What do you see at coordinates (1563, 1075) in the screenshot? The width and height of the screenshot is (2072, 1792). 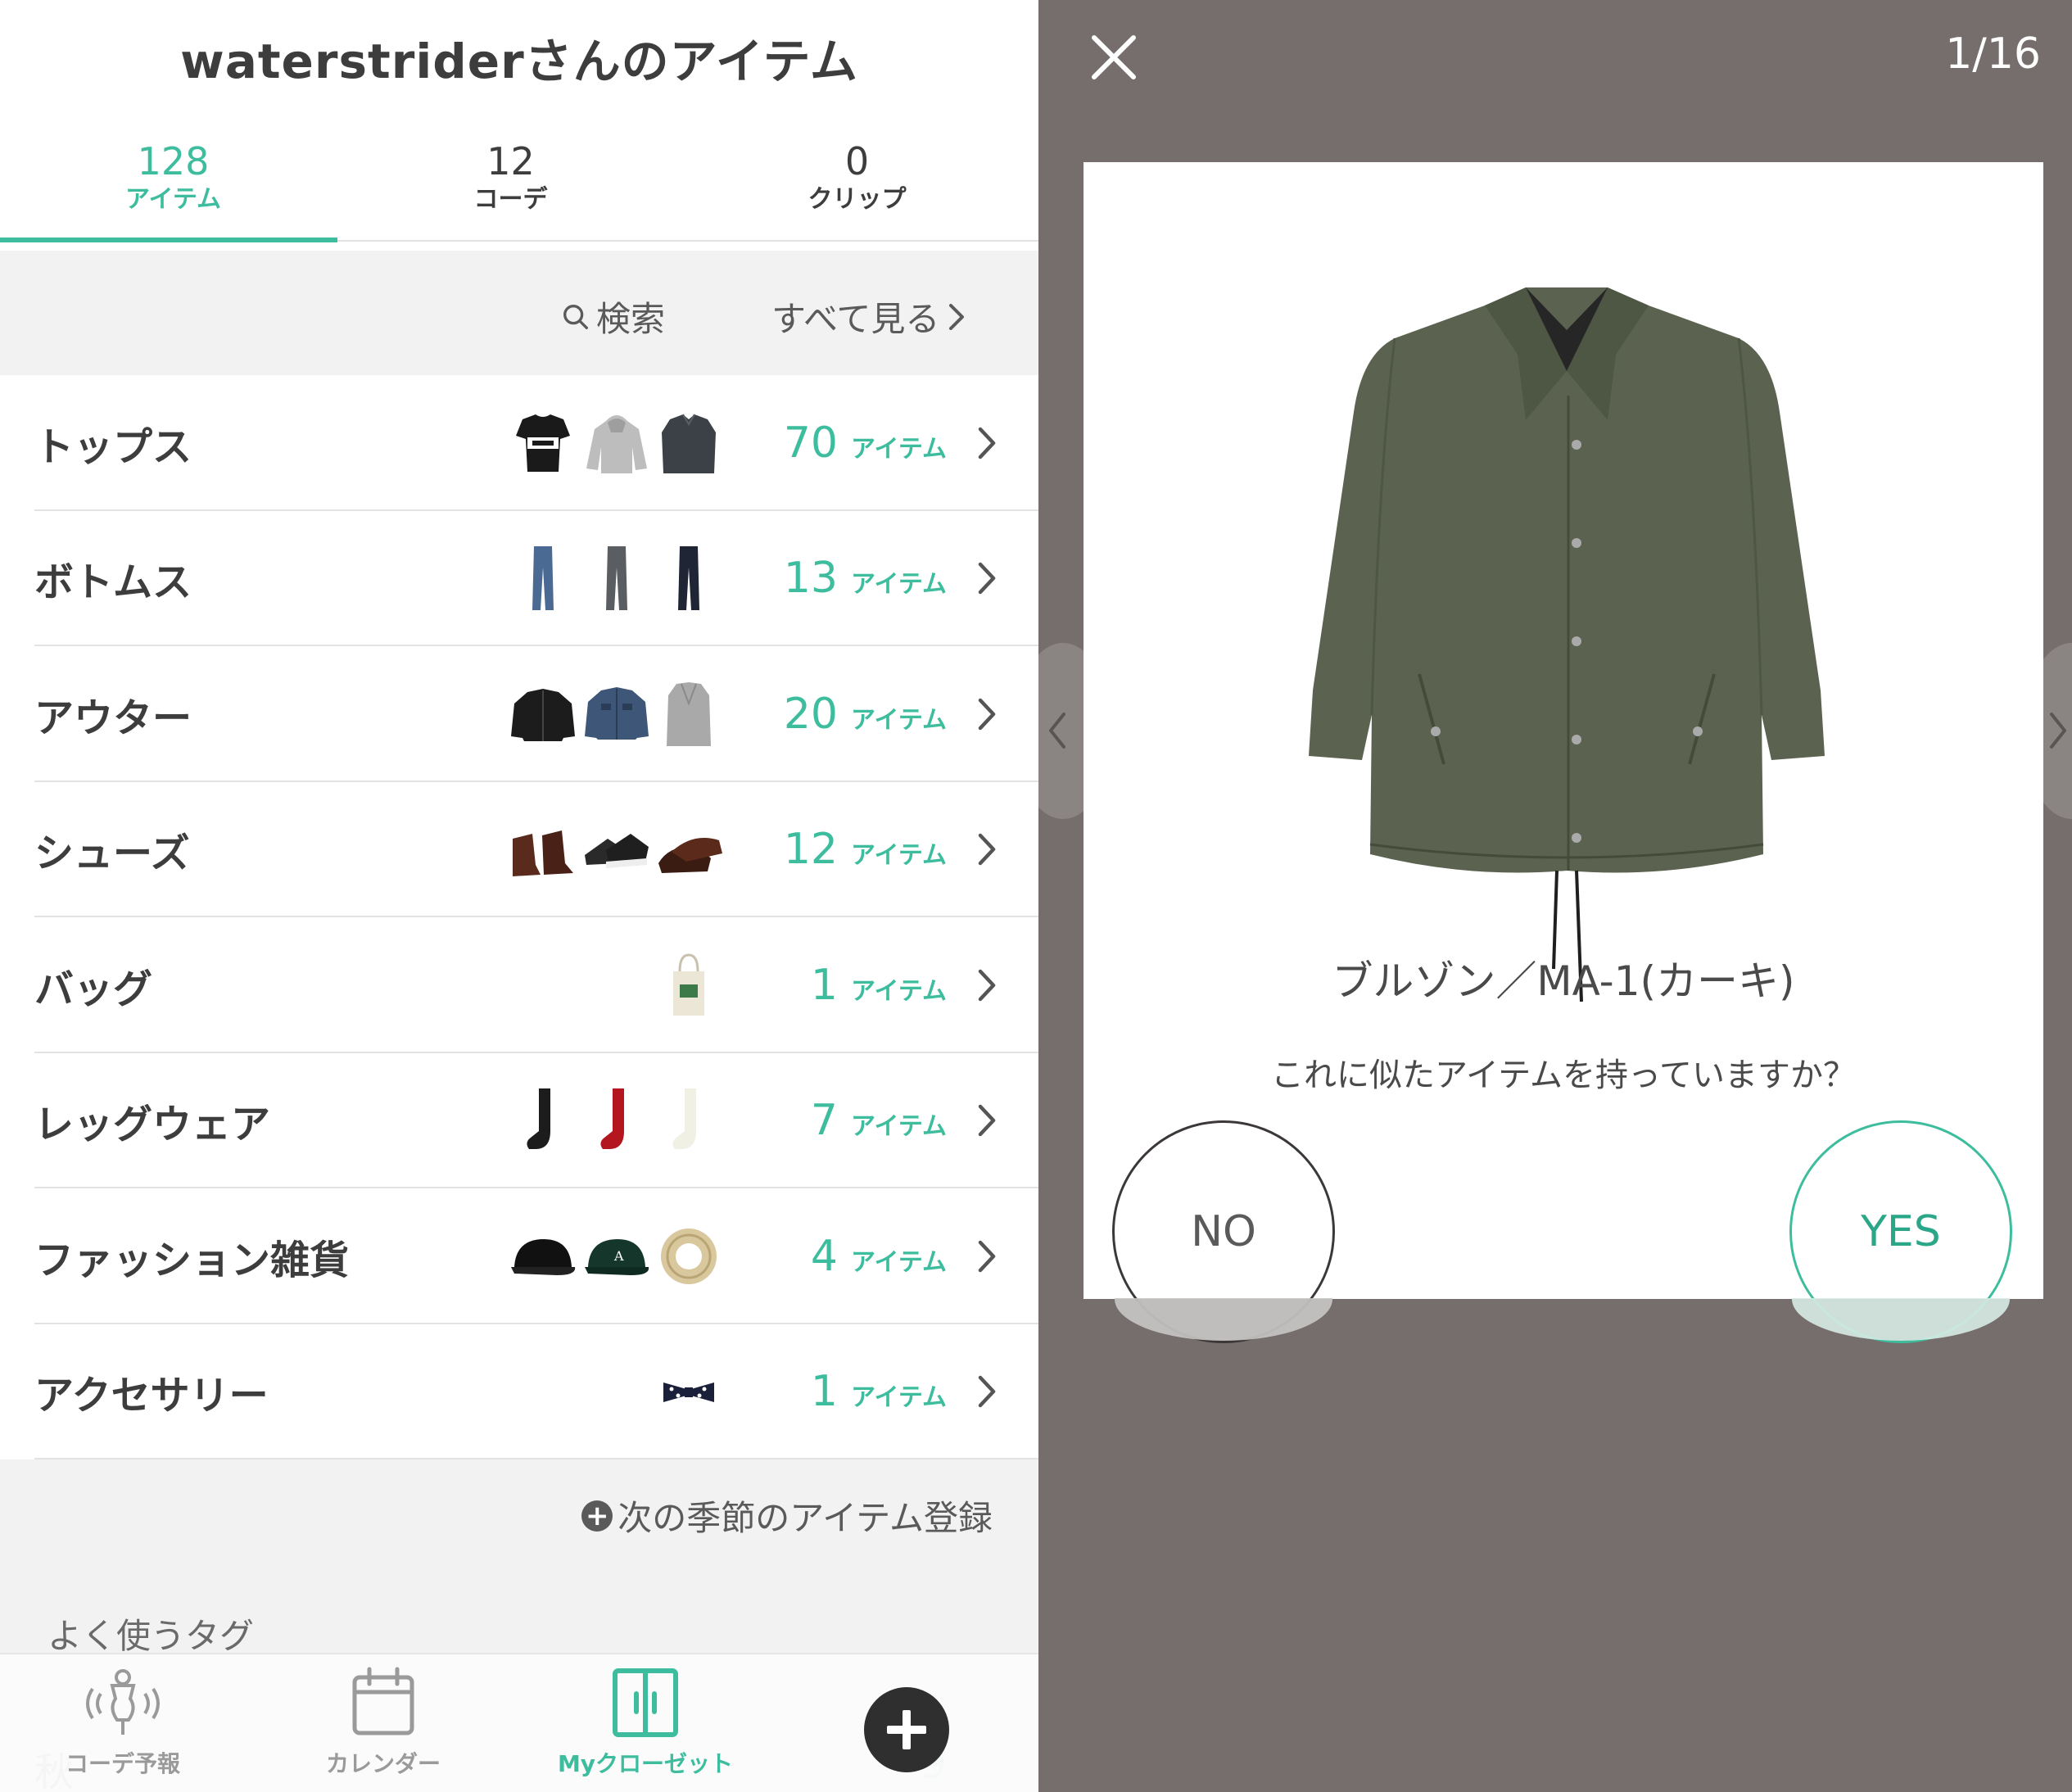 I see `question-text: これに似たアイテムを持っていますか？` at bounding box center [1563, 1075].